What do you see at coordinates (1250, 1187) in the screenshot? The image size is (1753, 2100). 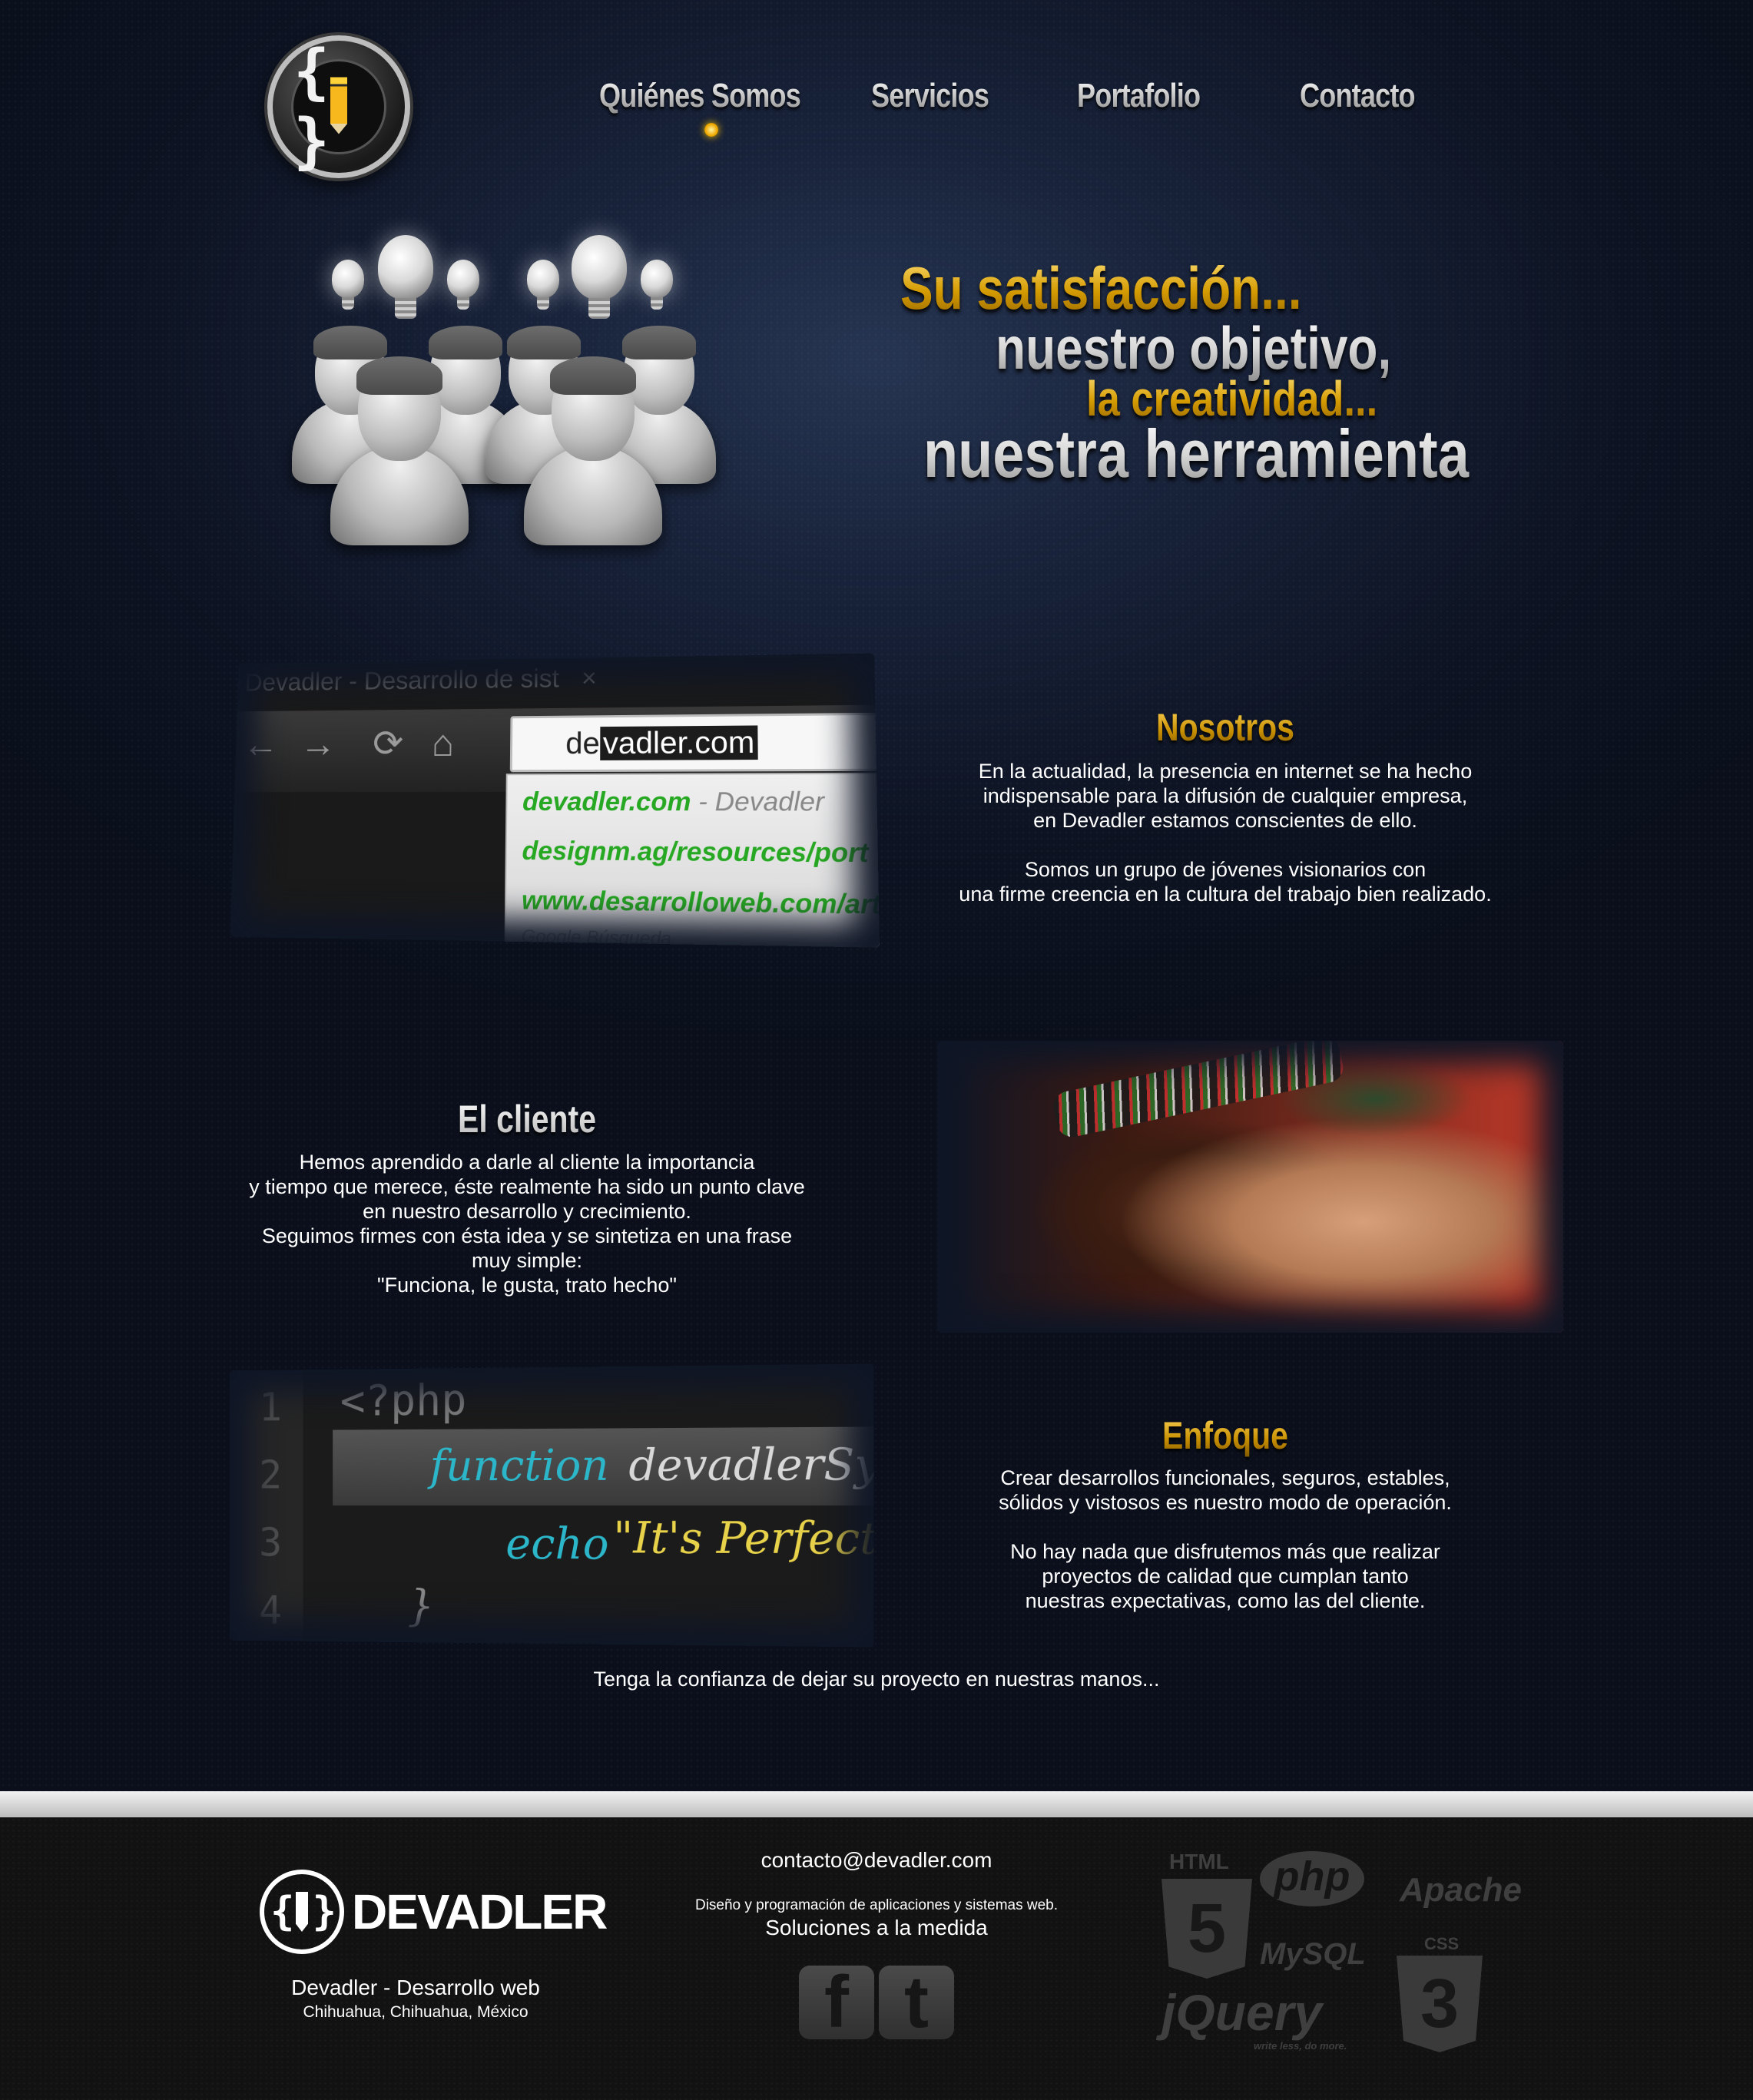 I see `handshake-image` at bounding box center [1250, 1187].